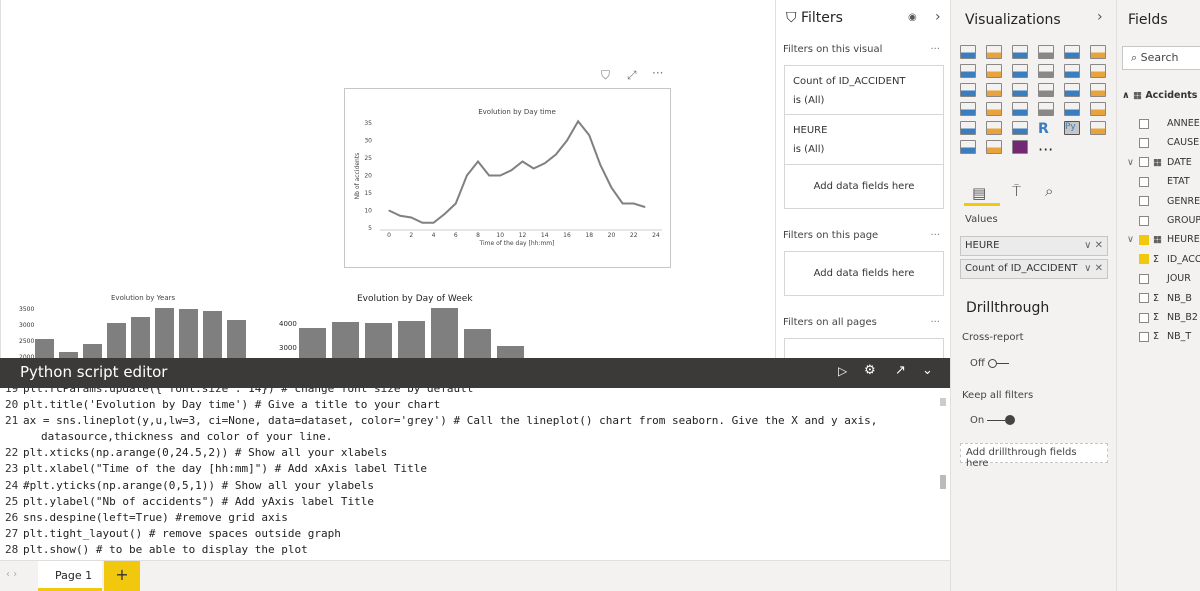 The height and width of the screenshot is (591, 1200). What do you see at coordinates (1163, 222) in the screenshot?
I see `field-item: GROUPE` at bounding box center [1163, 222].